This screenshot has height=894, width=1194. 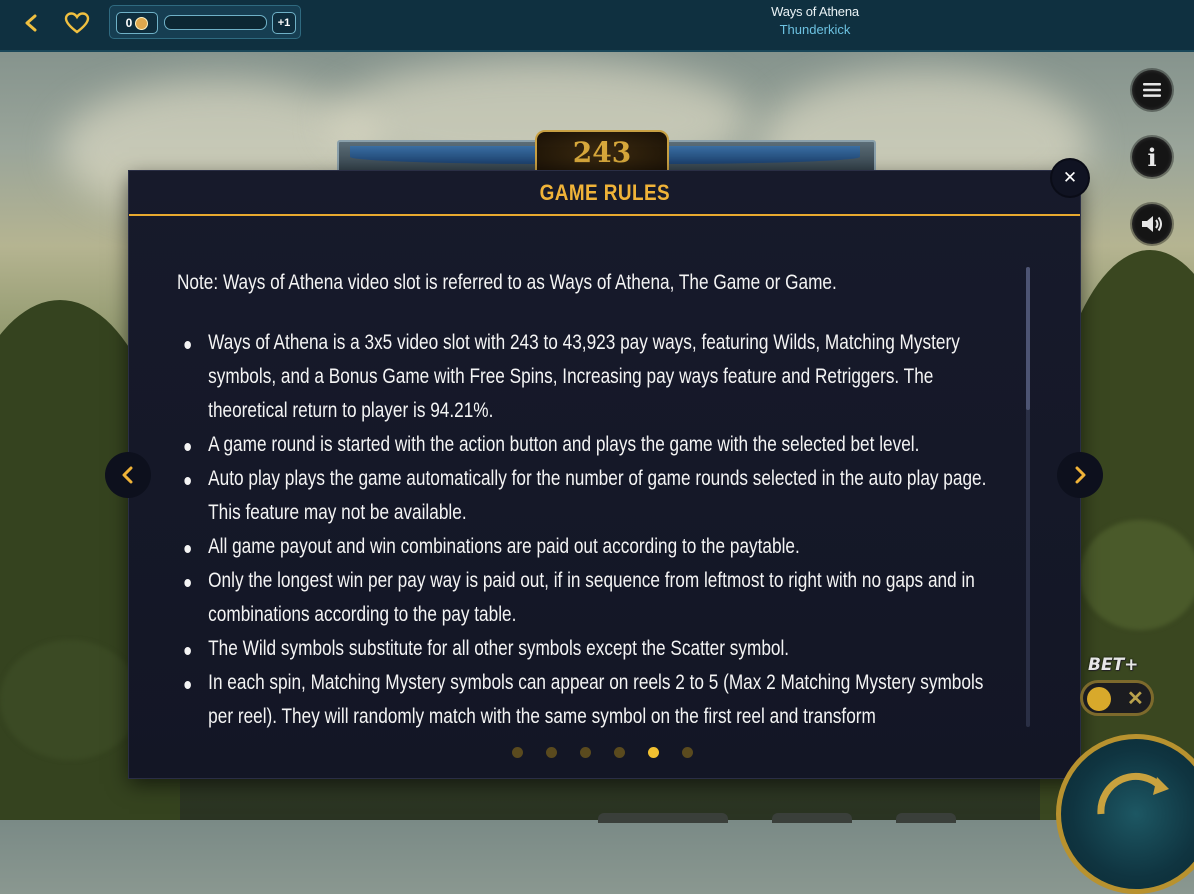 I want to click on level-bonus-badge: +1, so click(x=284, y=23).